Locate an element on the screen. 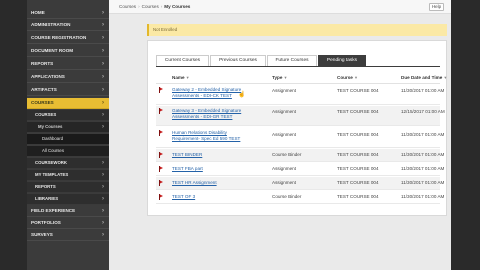  nav-sub-my-courses: My Courses › is located at coordinates (68, 127).